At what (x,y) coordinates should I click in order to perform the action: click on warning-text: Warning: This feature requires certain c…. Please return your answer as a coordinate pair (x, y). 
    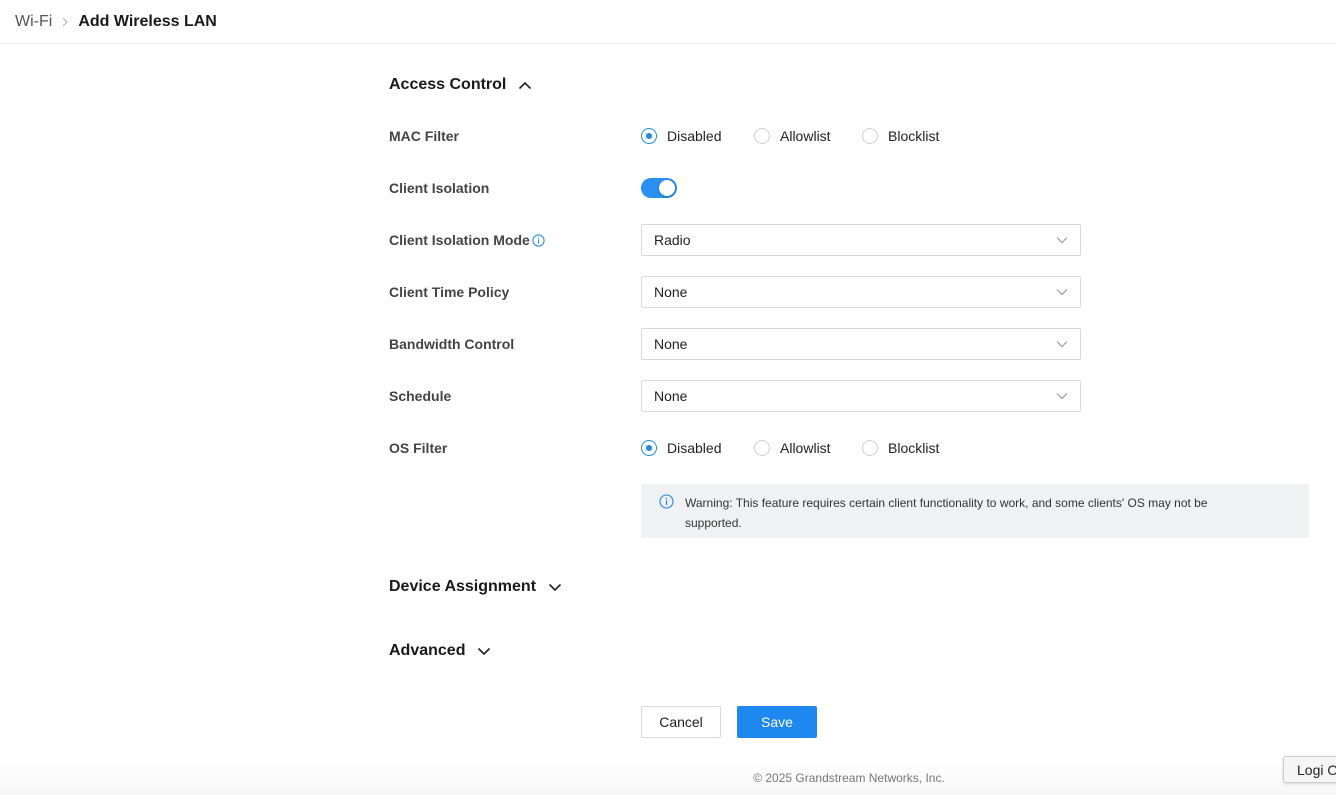
    Looking at the image, I should click on (946, 513).